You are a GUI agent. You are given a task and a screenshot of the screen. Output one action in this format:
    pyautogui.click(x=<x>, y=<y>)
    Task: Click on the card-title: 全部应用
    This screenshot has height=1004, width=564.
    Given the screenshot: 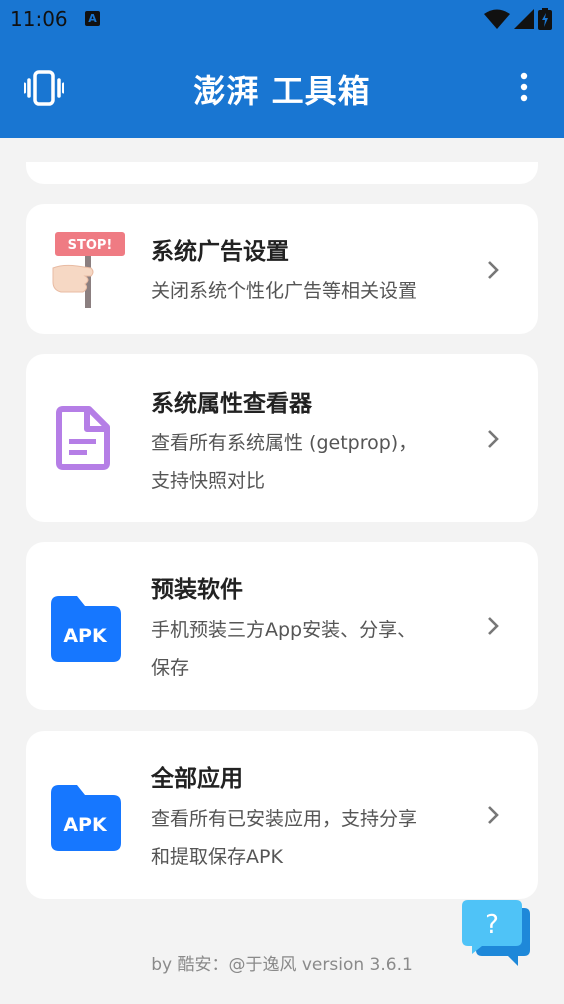 What is the action you would take?
    pyautogui.click(x=197, y=779)
    